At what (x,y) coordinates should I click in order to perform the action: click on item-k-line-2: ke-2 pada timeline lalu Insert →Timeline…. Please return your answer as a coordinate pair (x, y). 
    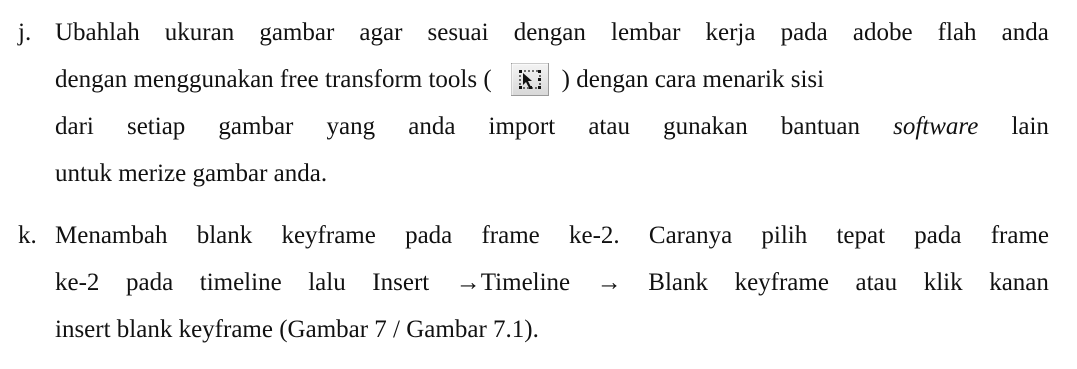
    Looking at the image, I should click on (552, 282).